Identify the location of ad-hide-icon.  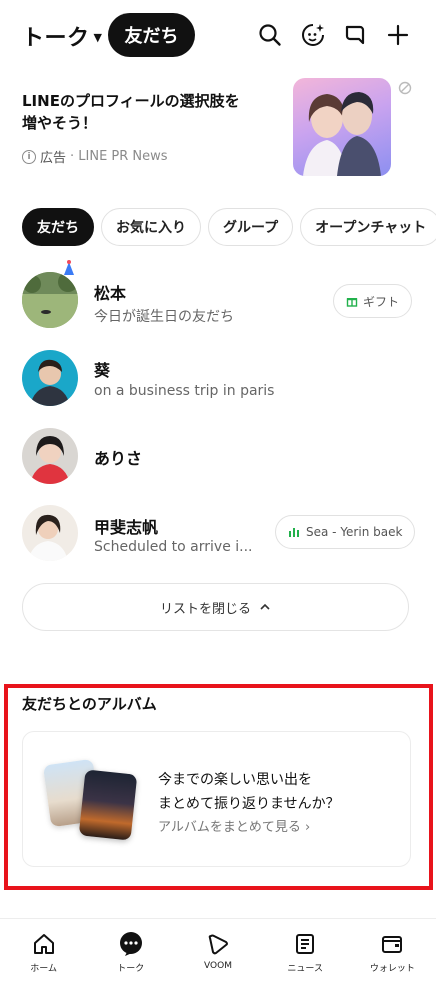
(405, 87).